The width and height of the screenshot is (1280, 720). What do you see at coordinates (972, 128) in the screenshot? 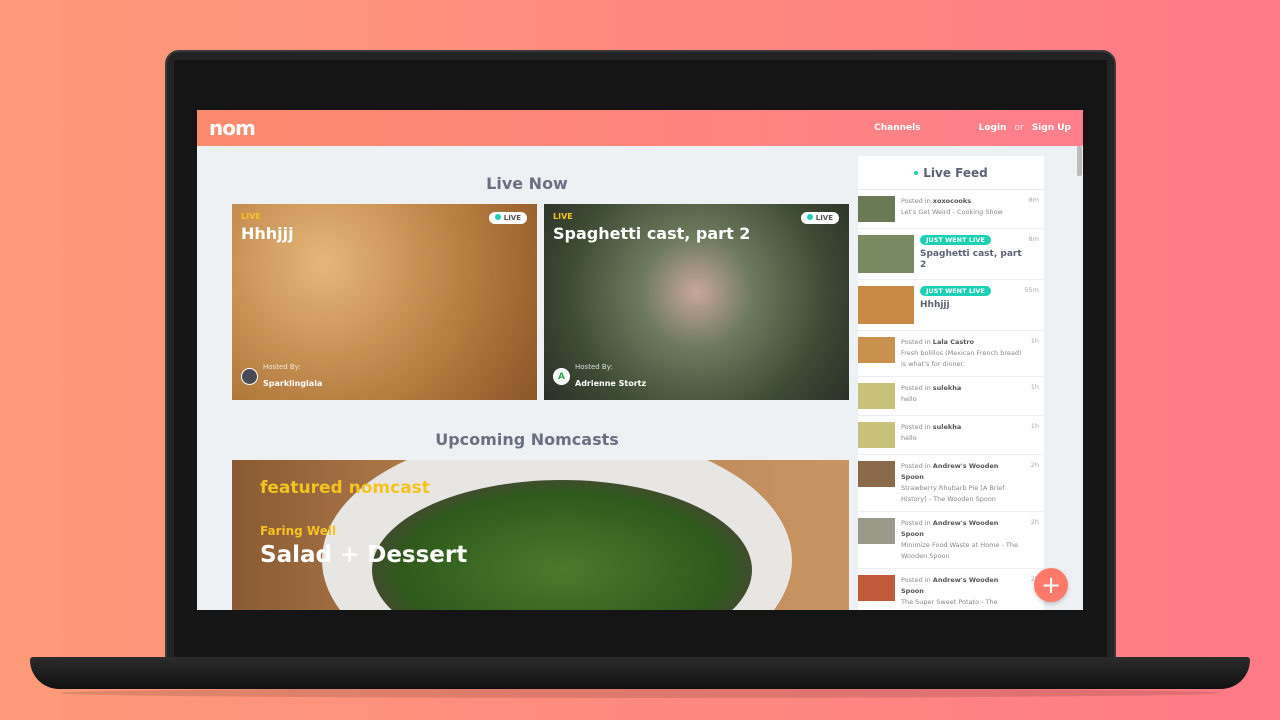
I see `header-nav: Channels Login or Sign Up` at bounding box center [972, 128].